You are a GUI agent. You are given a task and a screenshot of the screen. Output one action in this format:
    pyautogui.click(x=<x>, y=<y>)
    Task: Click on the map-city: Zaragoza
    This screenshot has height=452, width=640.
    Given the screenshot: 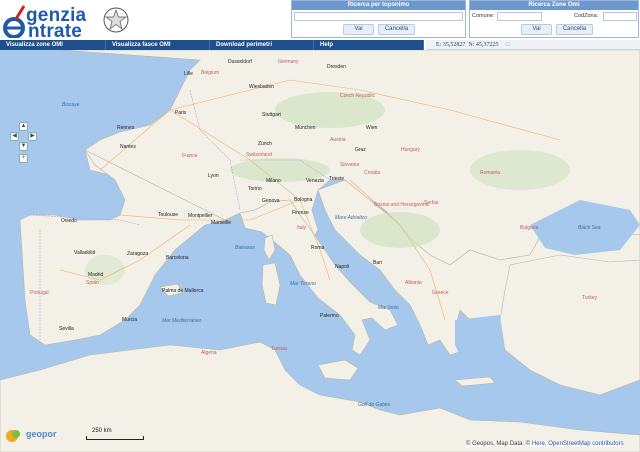 What is the action you would take?
    pyautogui.click(x=138, y=254)
    